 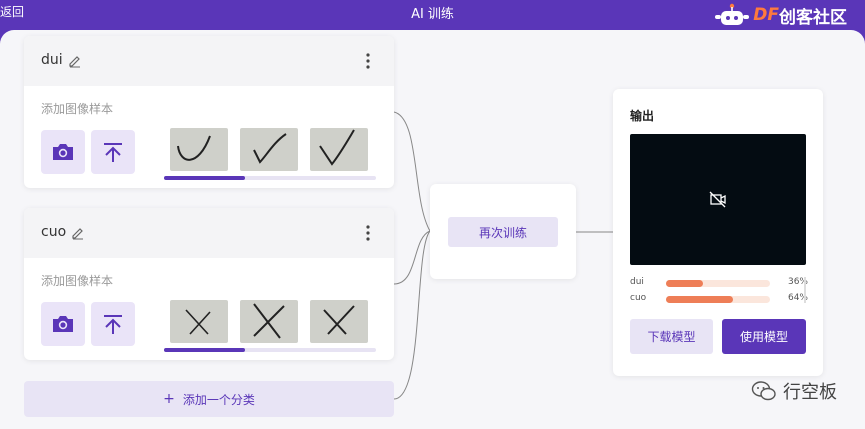 What do you see at coordinates (763, 391) in the screenshot?
I see `wechat-icon` at bounding box center [763, 391].